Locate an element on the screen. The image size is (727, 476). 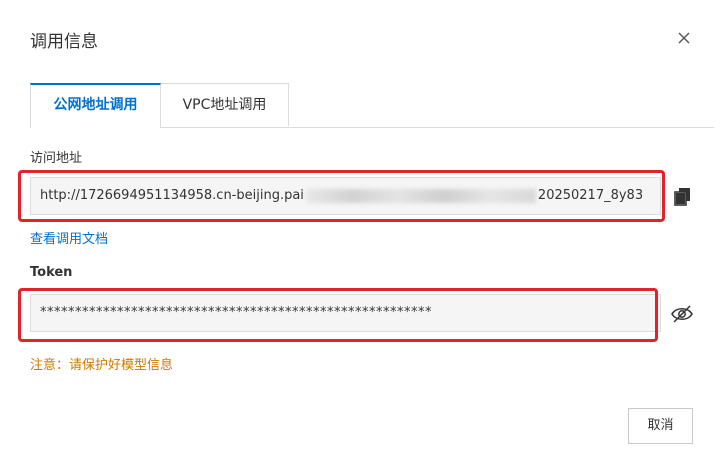
tab-bar: 公网地址调用 VPC地址调用 is located at coordinates (372, 105).